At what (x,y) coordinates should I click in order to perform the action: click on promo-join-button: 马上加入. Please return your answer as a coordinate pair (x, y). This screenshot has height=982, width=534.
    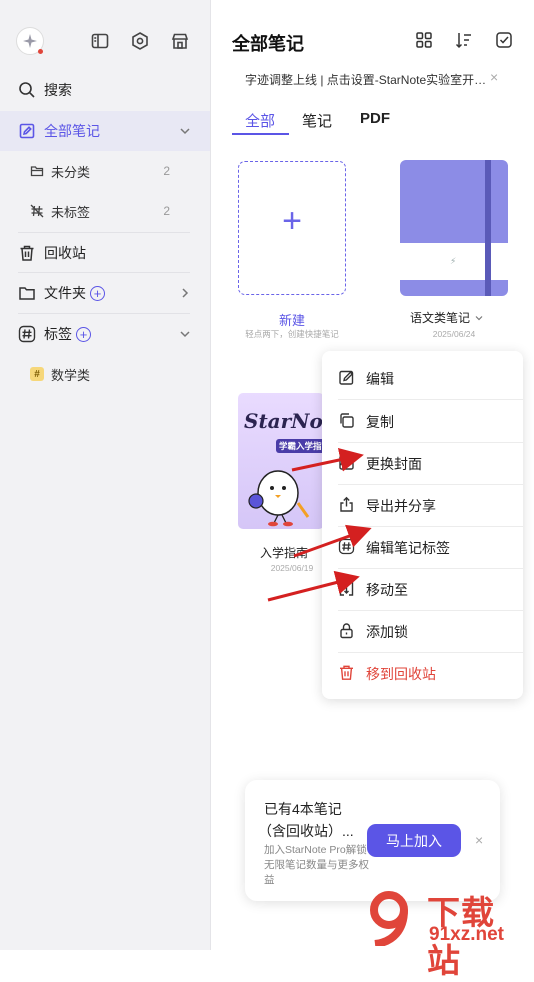
    Looking at the image, I should click on (414, 840).